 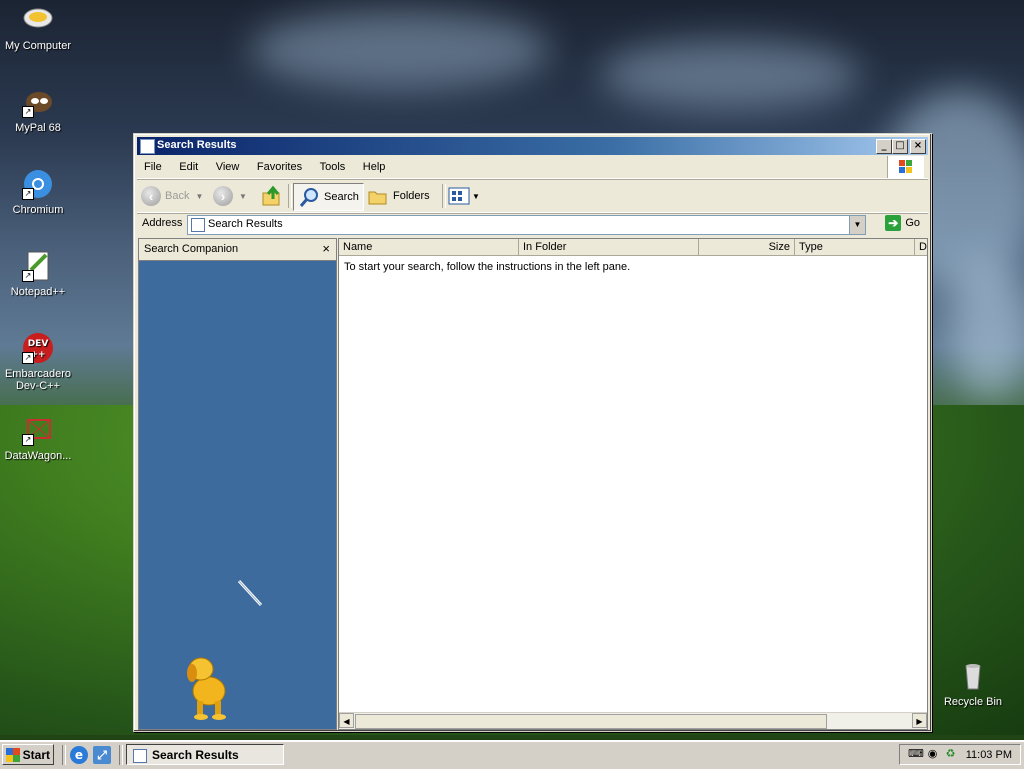 What do you see at coordinates (38, 380) in the screenshot?
I see `desktop-icon-label: Embarcadero Dev-C++` at bounding box center [38, 380].